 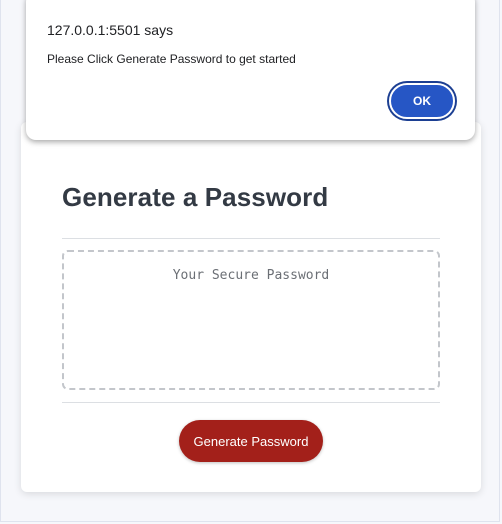 What do you see at coordinates (251, 238) in the screenshot?
I see `top-divider` at bounding box center [251, 238].